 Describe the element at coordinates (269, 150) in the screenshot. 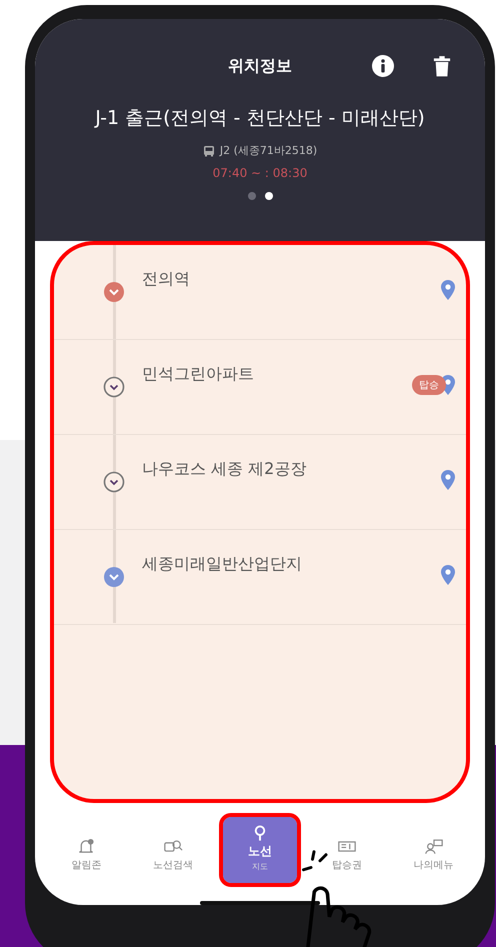

I see `bus-number: J2 (세종71바2518)` at that location.